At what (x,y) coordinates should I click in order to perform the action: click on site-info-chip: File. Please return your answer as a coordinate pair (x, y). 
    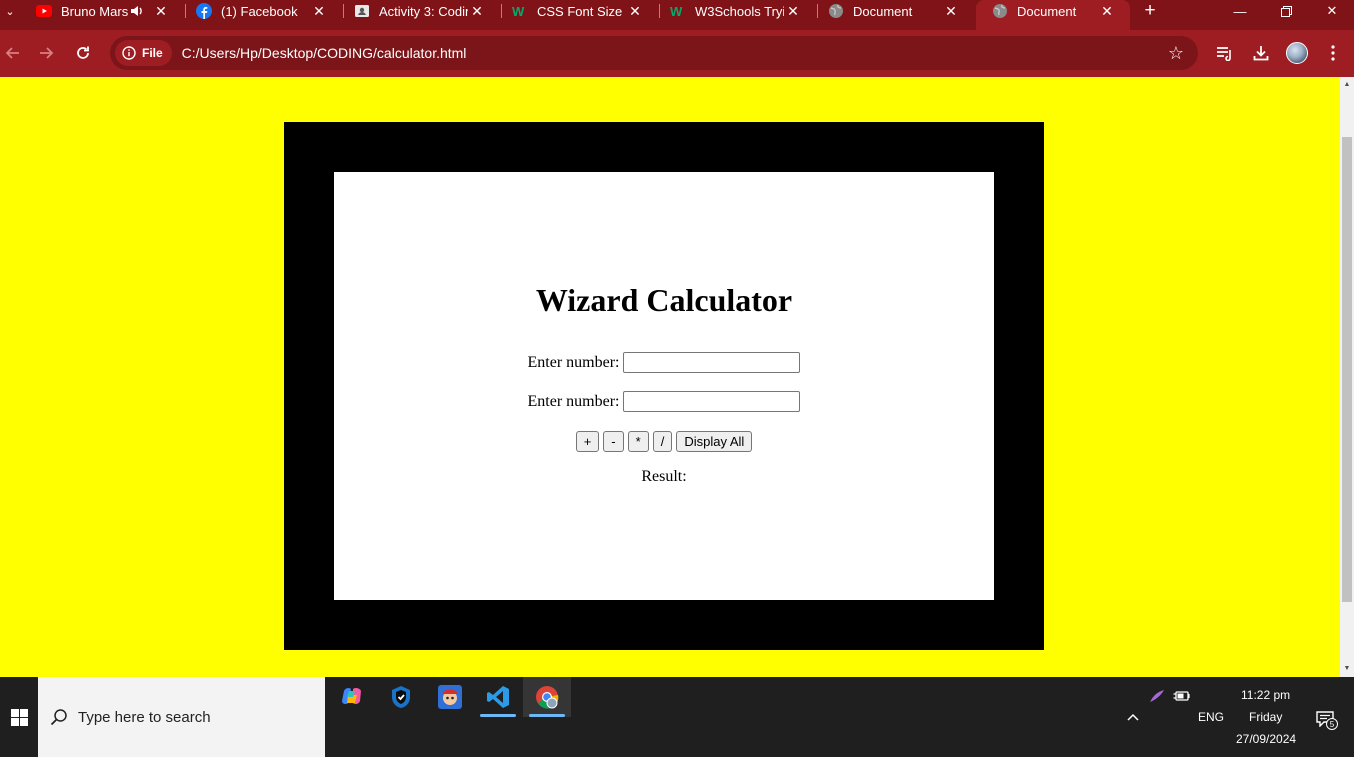
    Looking at the image, I should click on (143, 53).